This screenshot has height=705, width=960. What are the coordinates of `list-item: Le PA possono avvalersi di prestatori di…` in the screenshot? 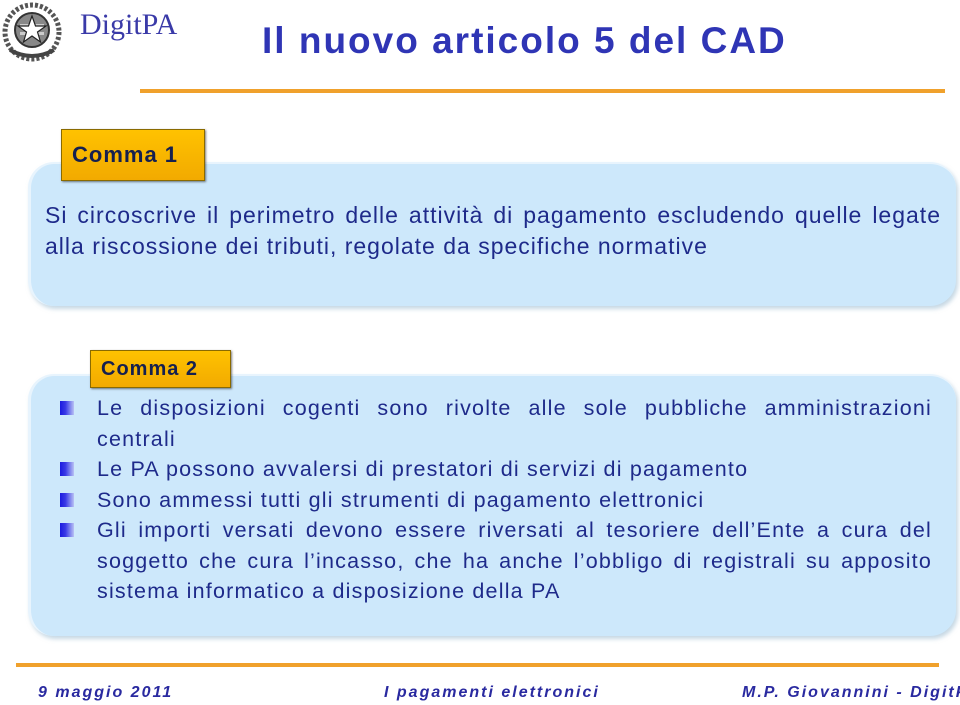 It's located at (496, 469).